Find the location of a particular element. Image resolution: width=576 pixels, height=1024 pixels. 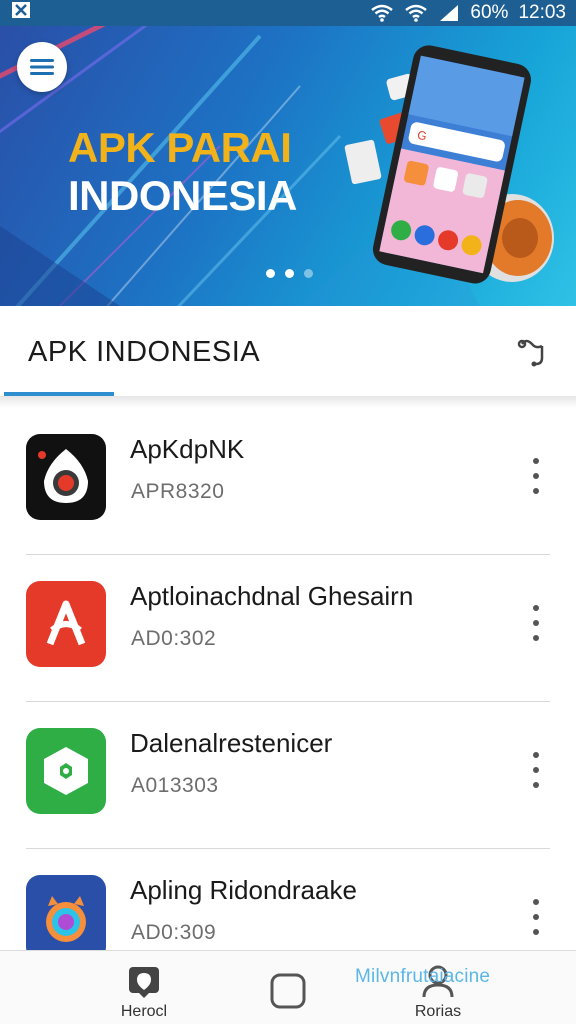

nav-home: Herocl is located at coordinates (144, 987).